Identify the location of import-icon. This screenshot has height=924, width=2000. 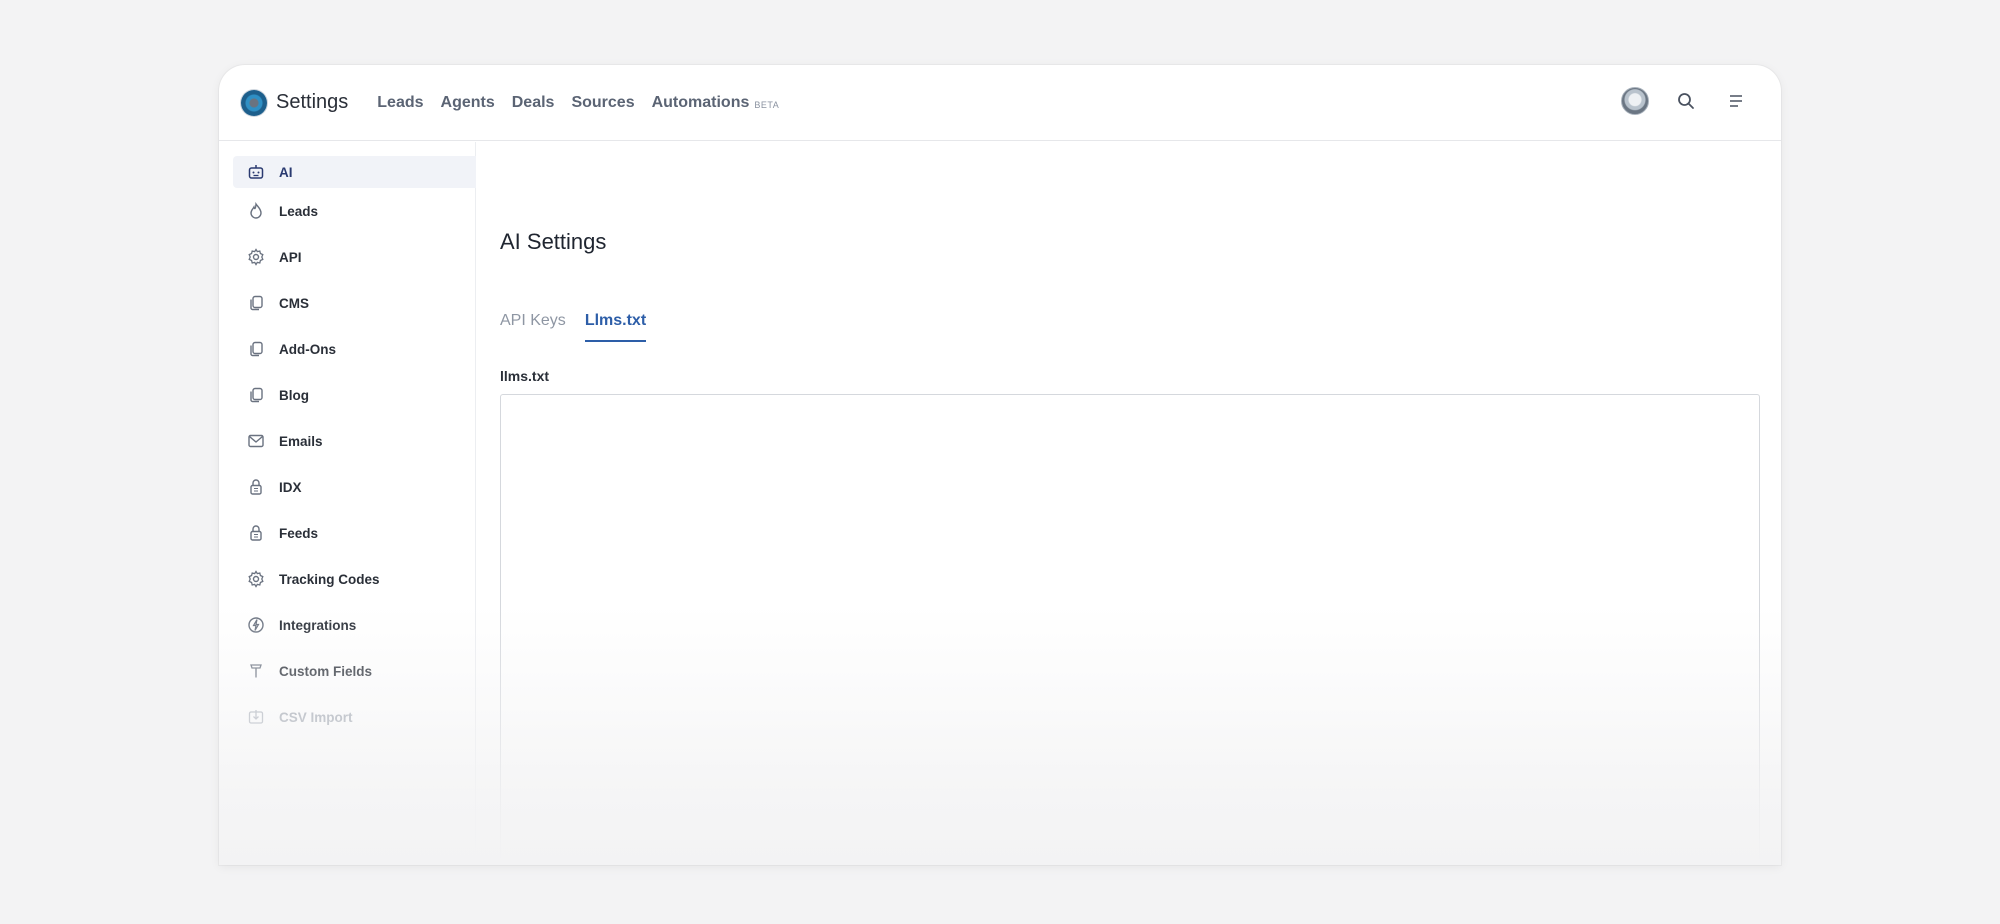
(256, 717).